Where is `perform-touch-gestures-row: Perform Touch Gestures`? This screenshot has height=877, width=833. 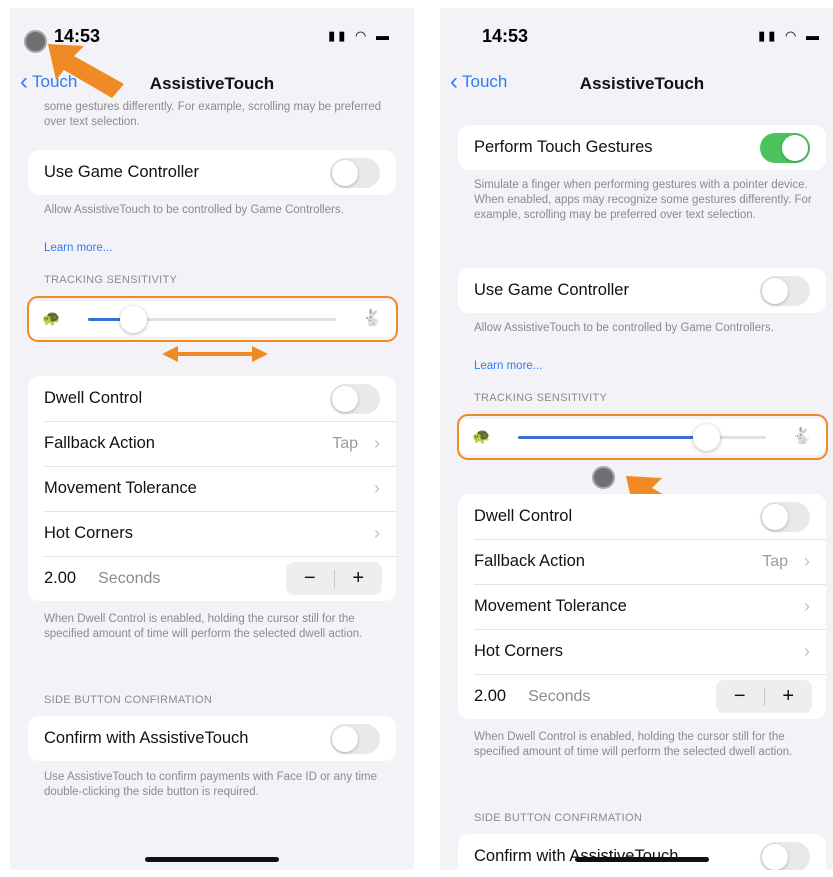
perform-touch-gestures-row: Perform Touch Gestures is located at coordinates (642, 147).